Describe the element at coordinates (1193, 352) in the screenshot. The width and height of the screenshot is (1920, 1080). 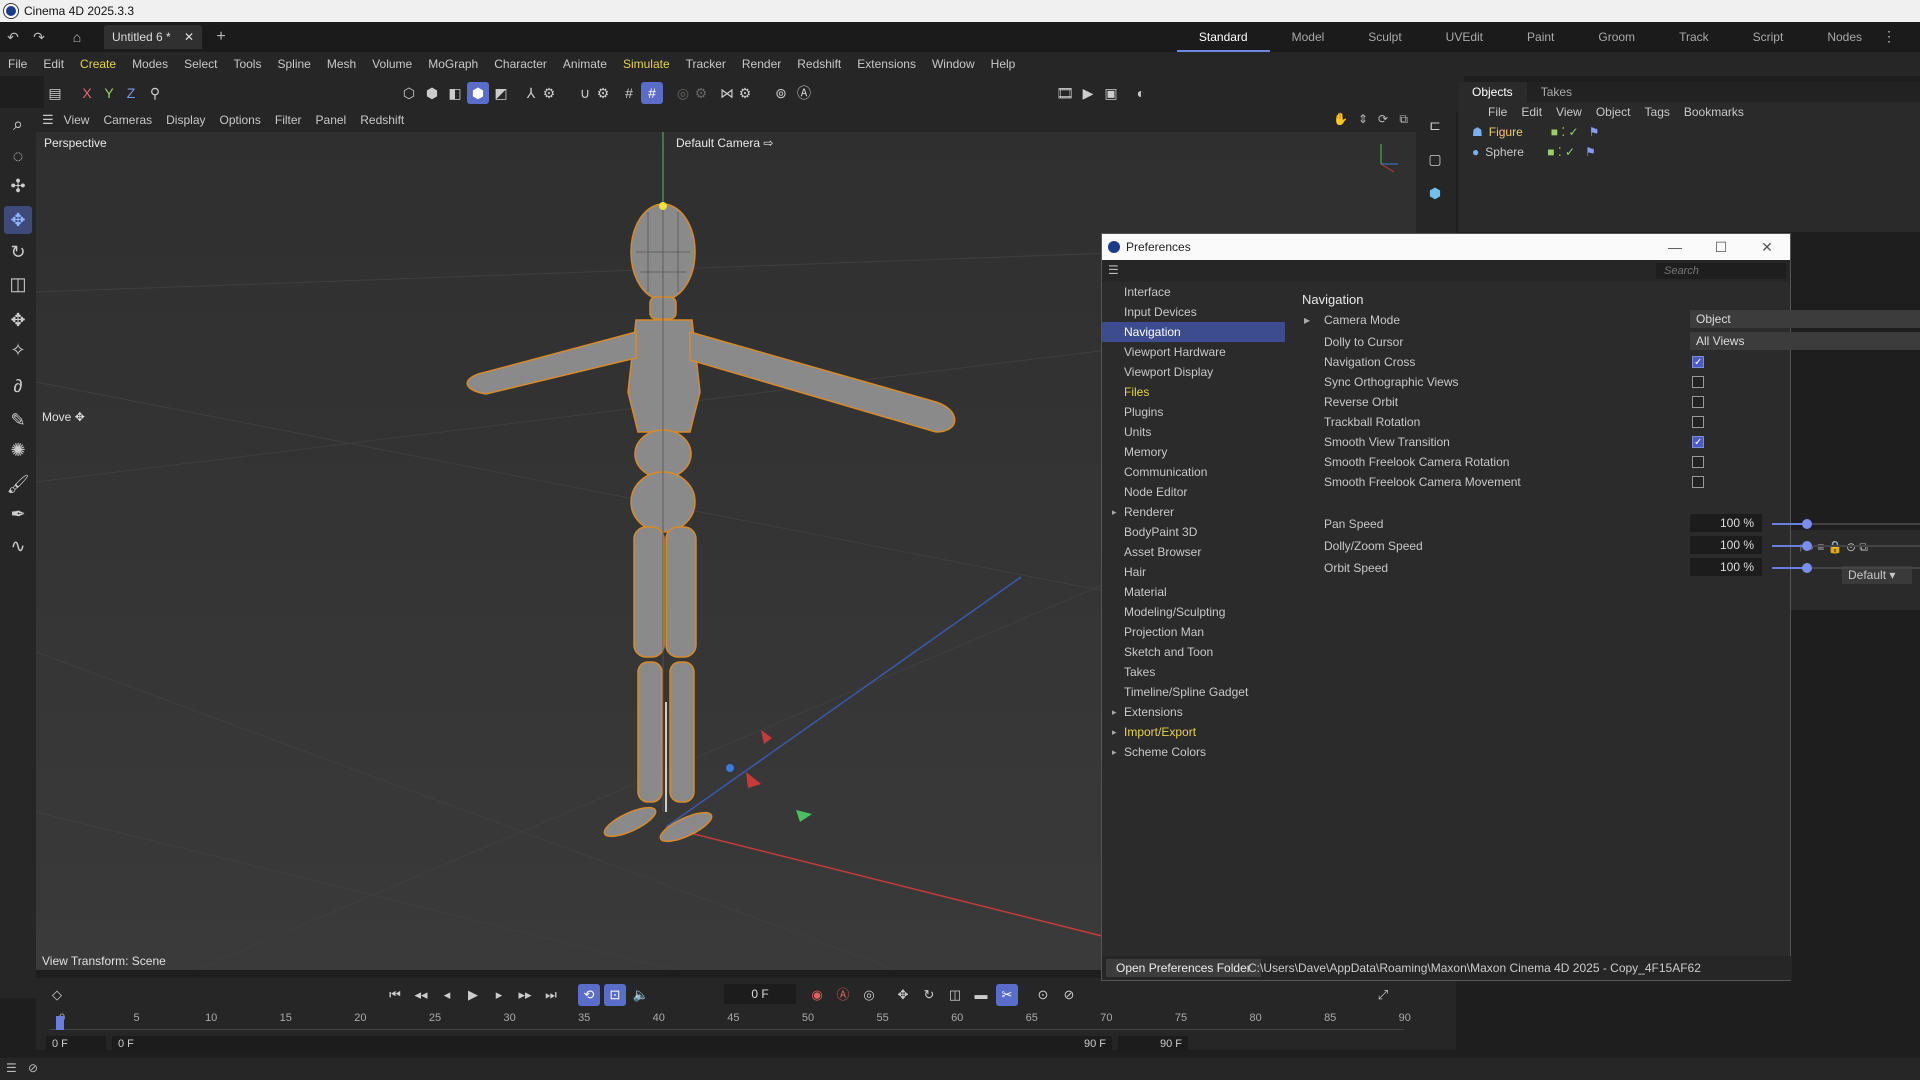
I see `pref-category-viewport-hardware: Viewport Hardware` at that location.